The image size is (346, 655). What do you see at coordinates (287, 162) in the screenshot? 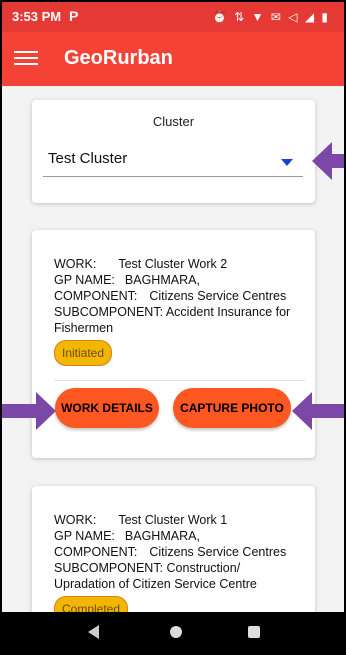
I see `dropdown-arrow-icon` at bounding box center [287, 162].